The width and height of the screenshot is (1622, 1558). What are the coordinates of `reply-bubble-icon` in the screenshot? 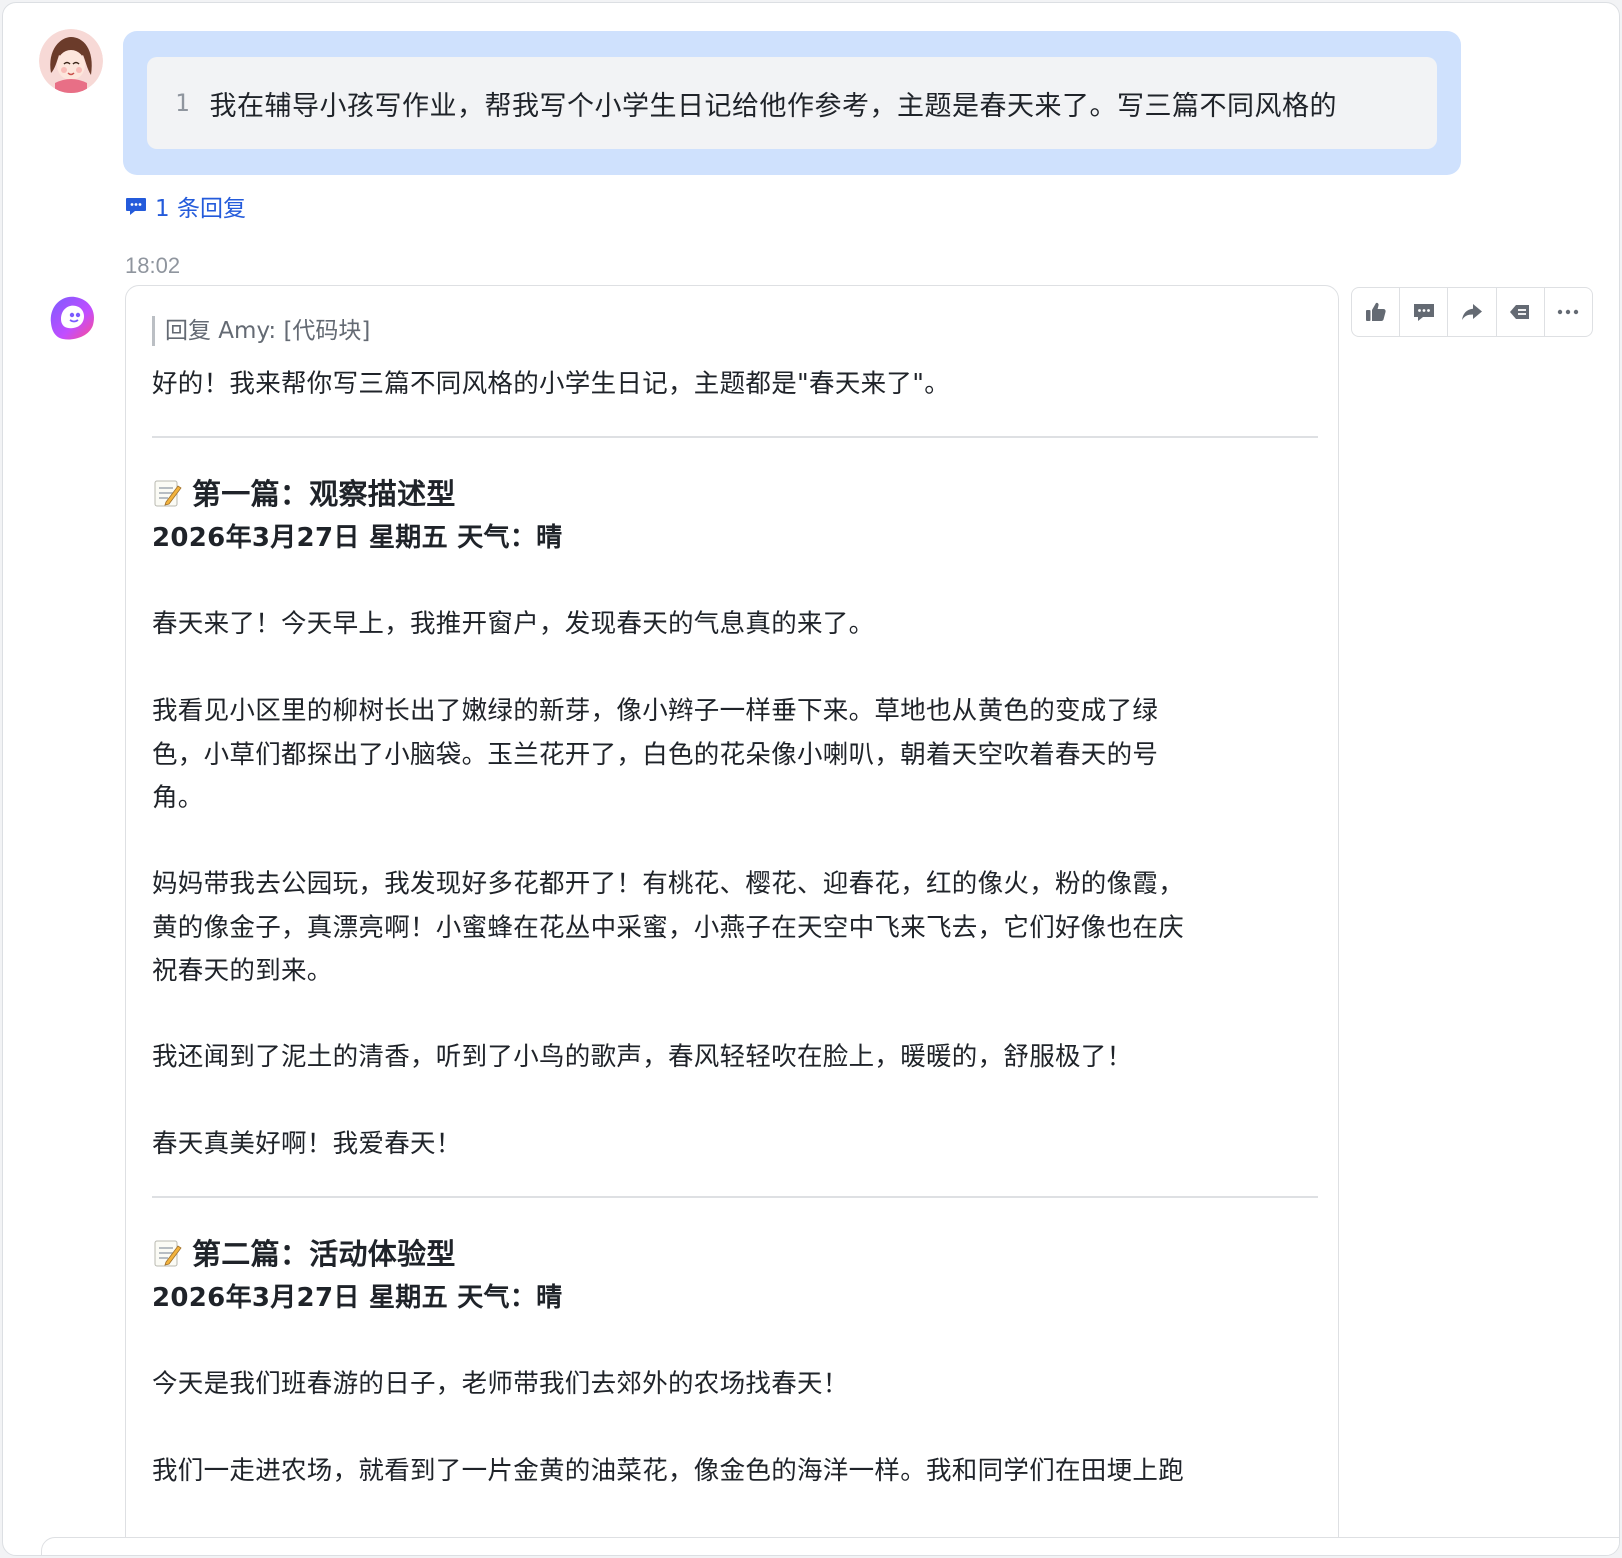 It's located at (136, 206).